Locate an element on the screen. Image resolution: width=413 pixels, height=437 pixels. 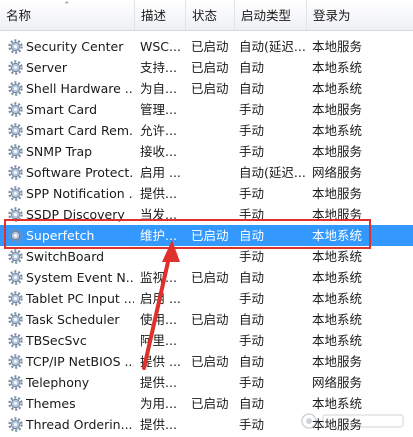
service-row: TBSecSvc 阿里... 手动 本地系统 is located at coordinates (206, 340).